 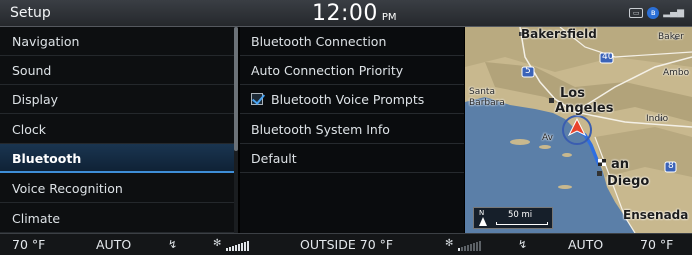 I want to click on signal-icon: ▂▄▆, so click(x=673, y=13).